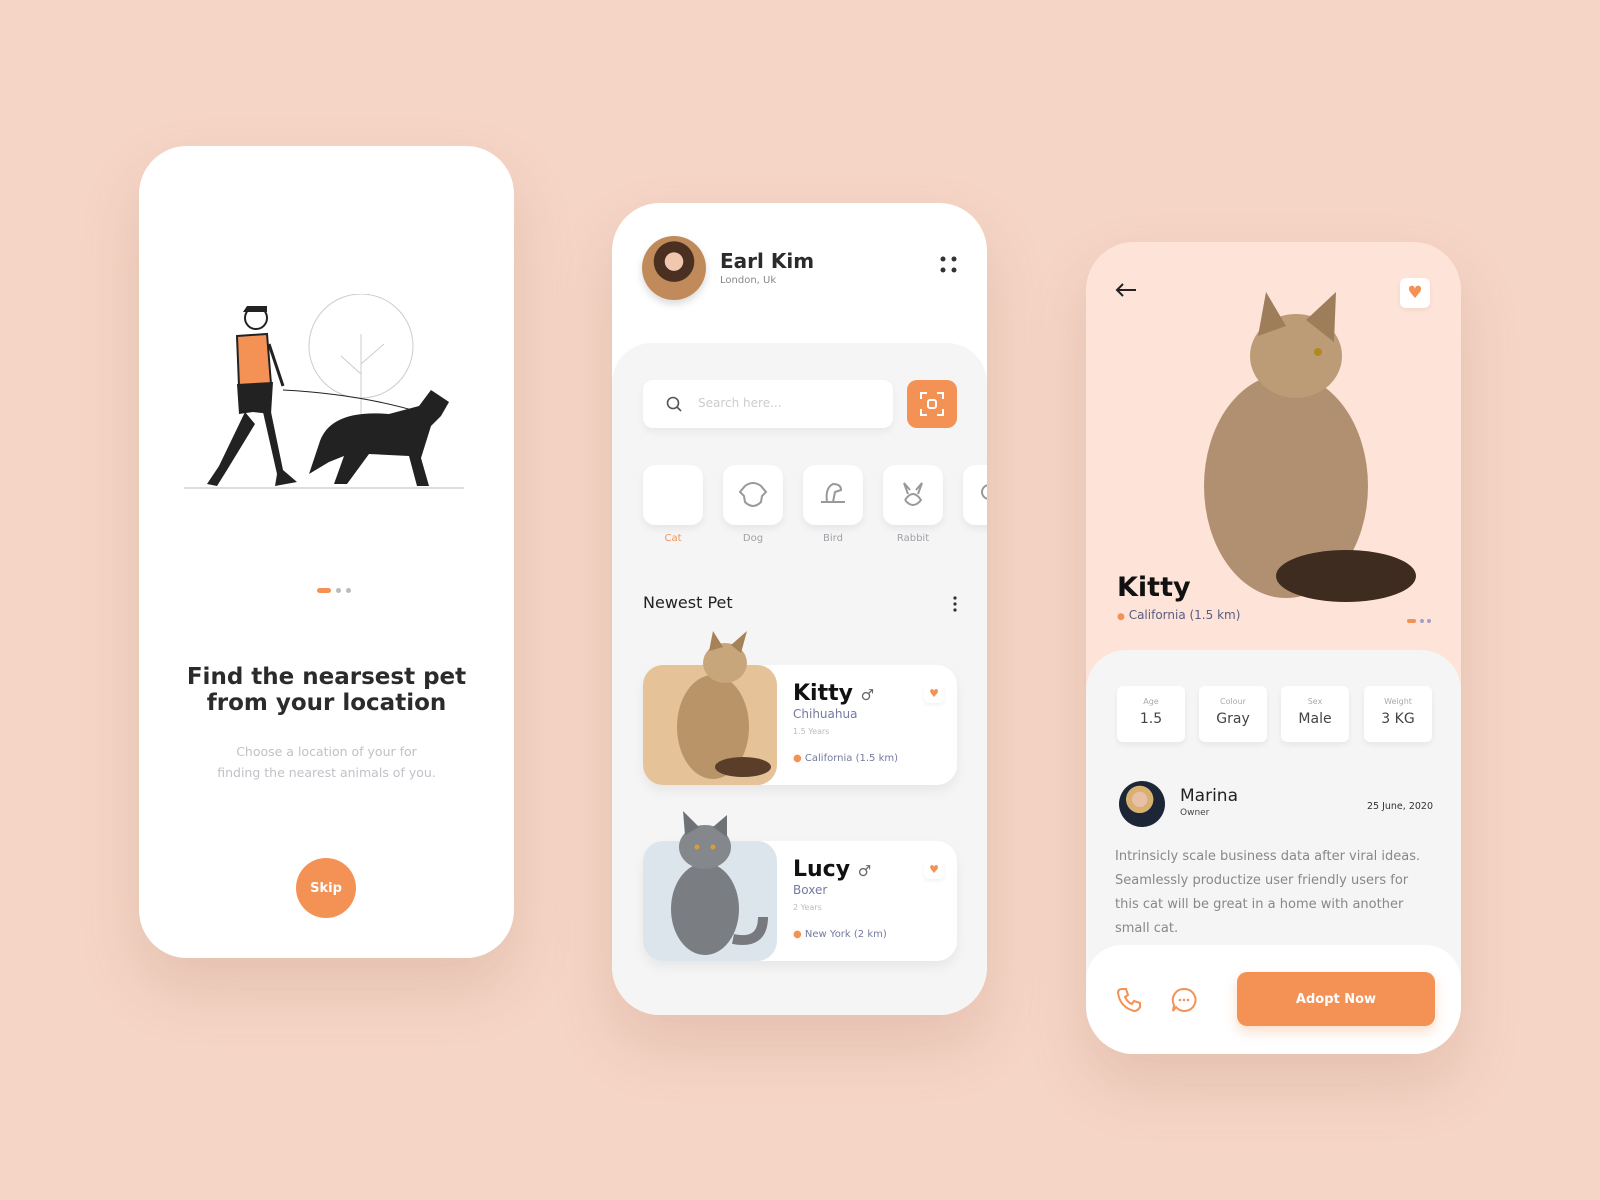  Describe the element at coordinates (1399, 806) in the screenshot. I see `post-date: 25 June, 2020` at that location.